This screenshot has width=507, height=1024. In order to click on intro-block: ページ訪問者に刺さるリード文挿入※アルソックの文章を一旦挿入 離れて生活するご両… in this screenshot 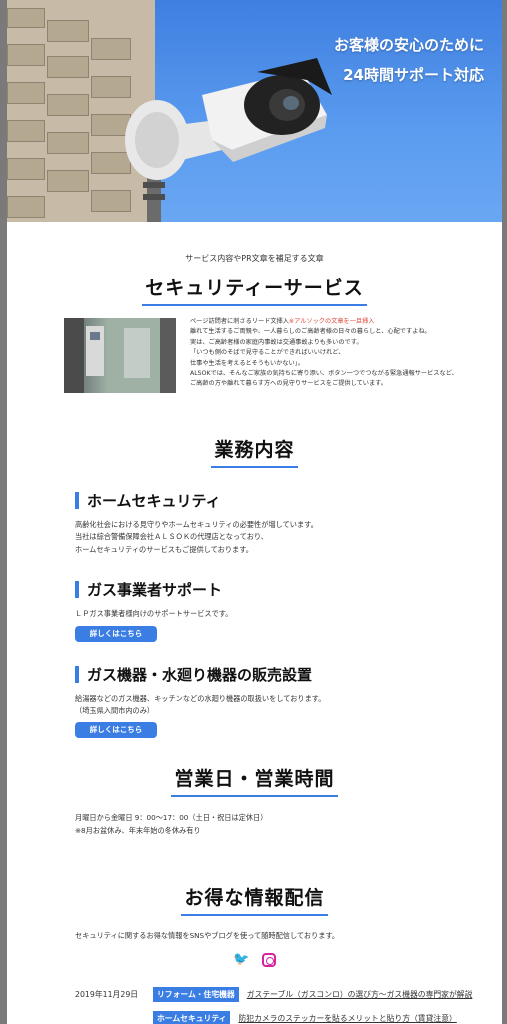, I will do `click(254, 360)`.